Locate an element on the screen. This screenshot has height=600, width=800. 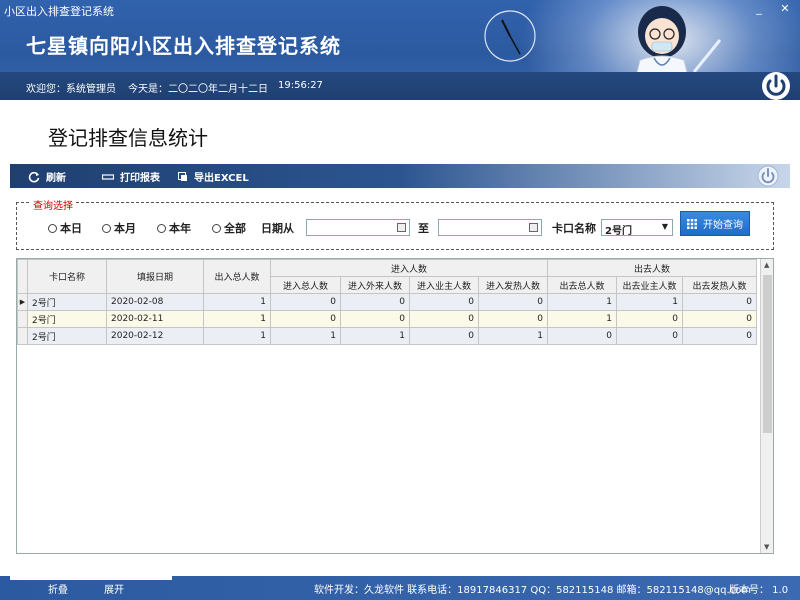
export-icon is located at coordinates (182, 176).